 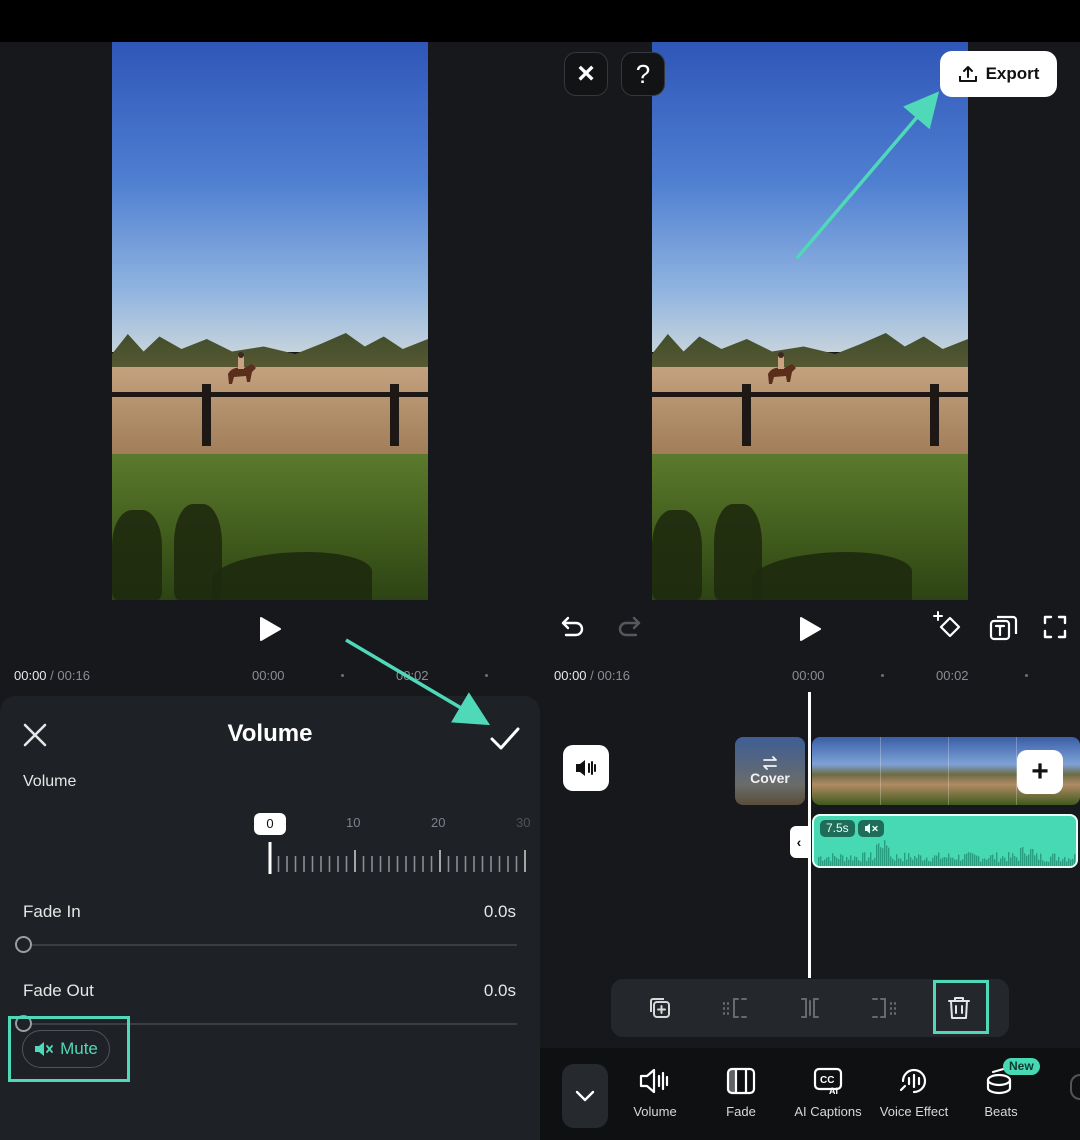 I want to click on split-button, so click(x=810, y=1008).